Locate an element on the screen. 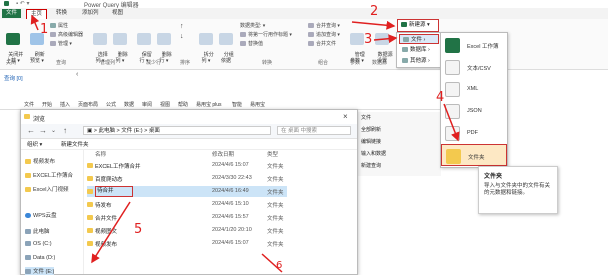 The height and width of the screenshot is (275, 608). step-2-label: 2 is located at coordinates (374, 11).